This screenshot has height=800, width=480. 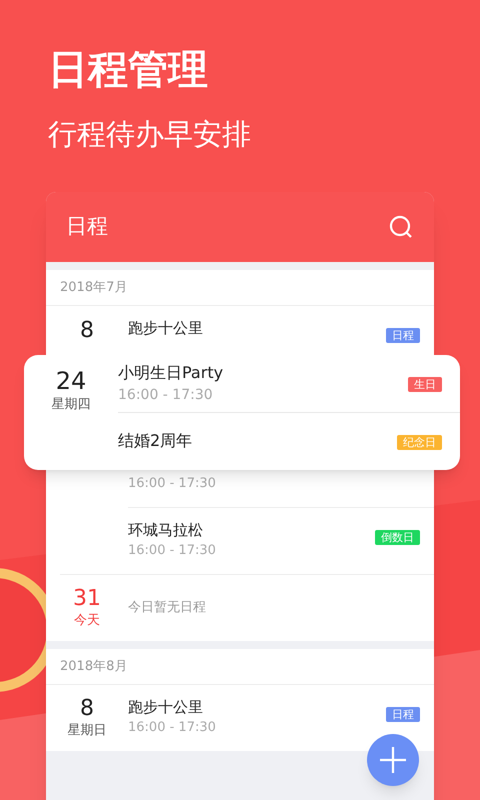 What do you see at coordinates (419, 442) in the screenshot?
I see `tag-label: 纪念日` at bounding box center [419, 442].